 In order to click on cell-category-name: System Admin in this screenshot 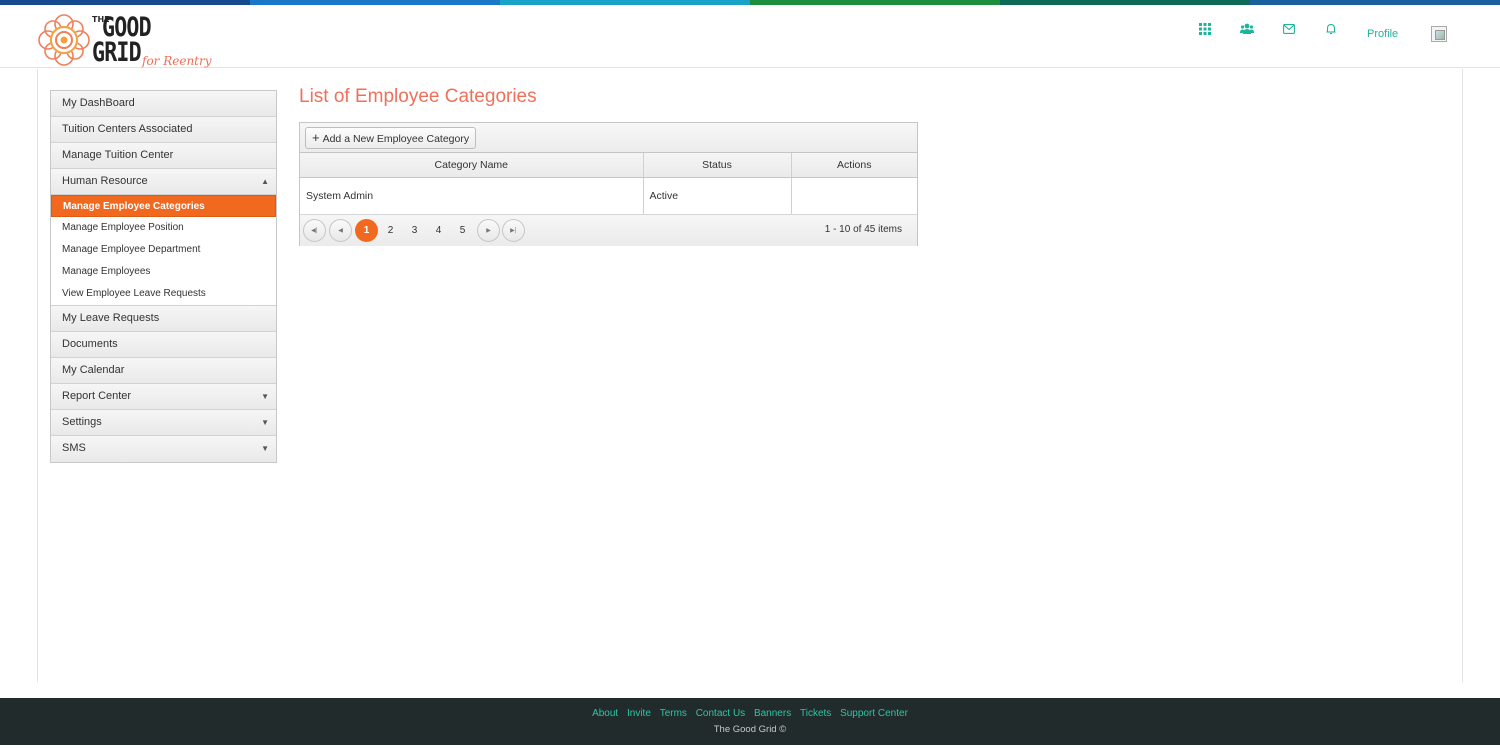, I will do `click(472, 196)`.